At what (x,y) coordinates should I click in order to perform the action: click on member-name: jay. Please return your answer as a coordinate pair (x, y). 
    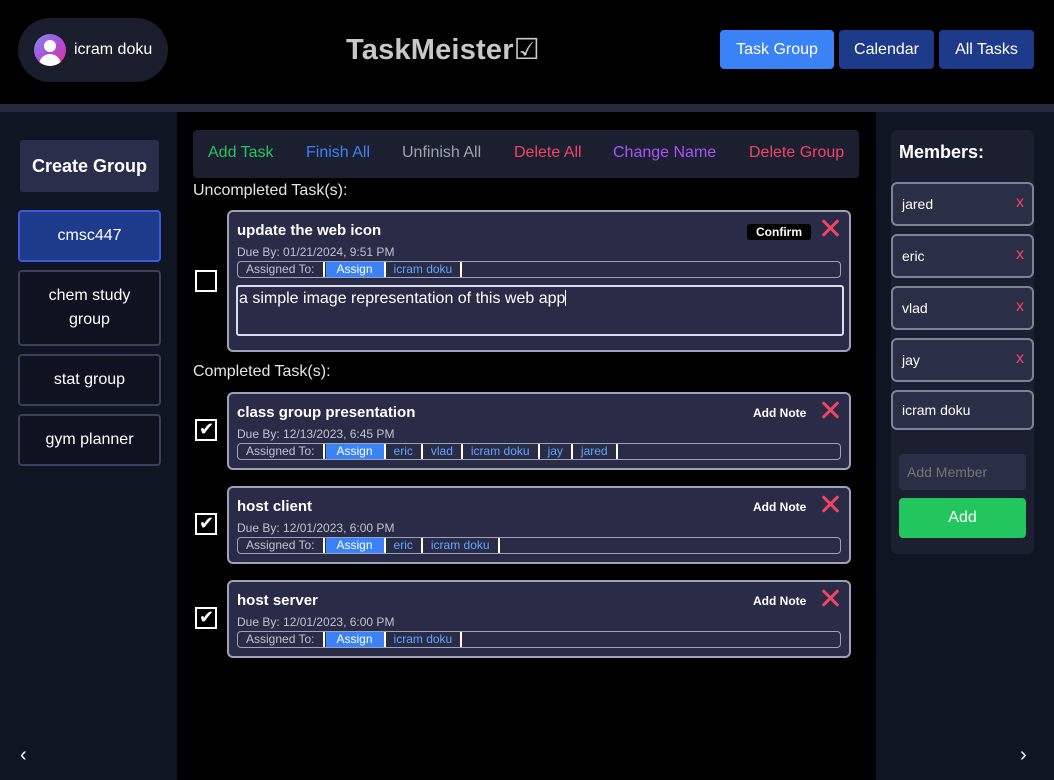
    Looking at the image, I should click on (911, 360).